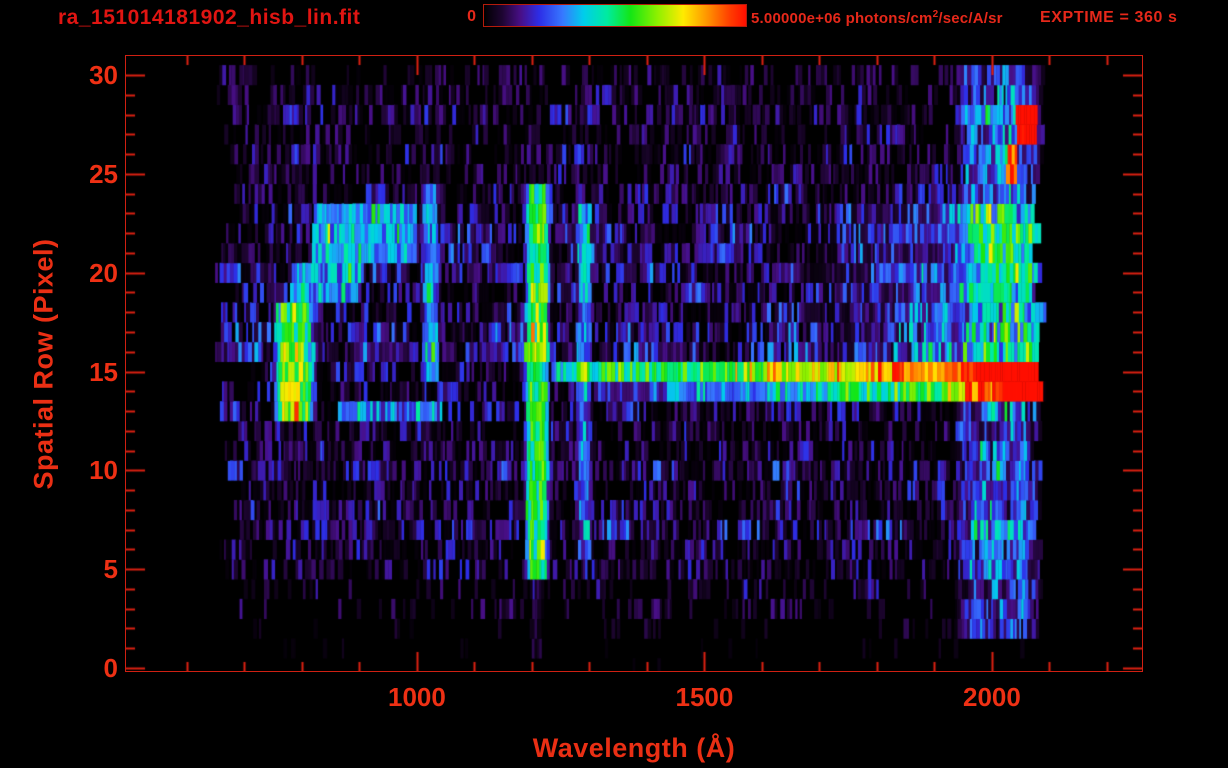 The image size is (1228, 768). Describe the element at coordinates (889, 18) in the screenshot. I see `colorbar-units-prefix: photons/cm` at that location.